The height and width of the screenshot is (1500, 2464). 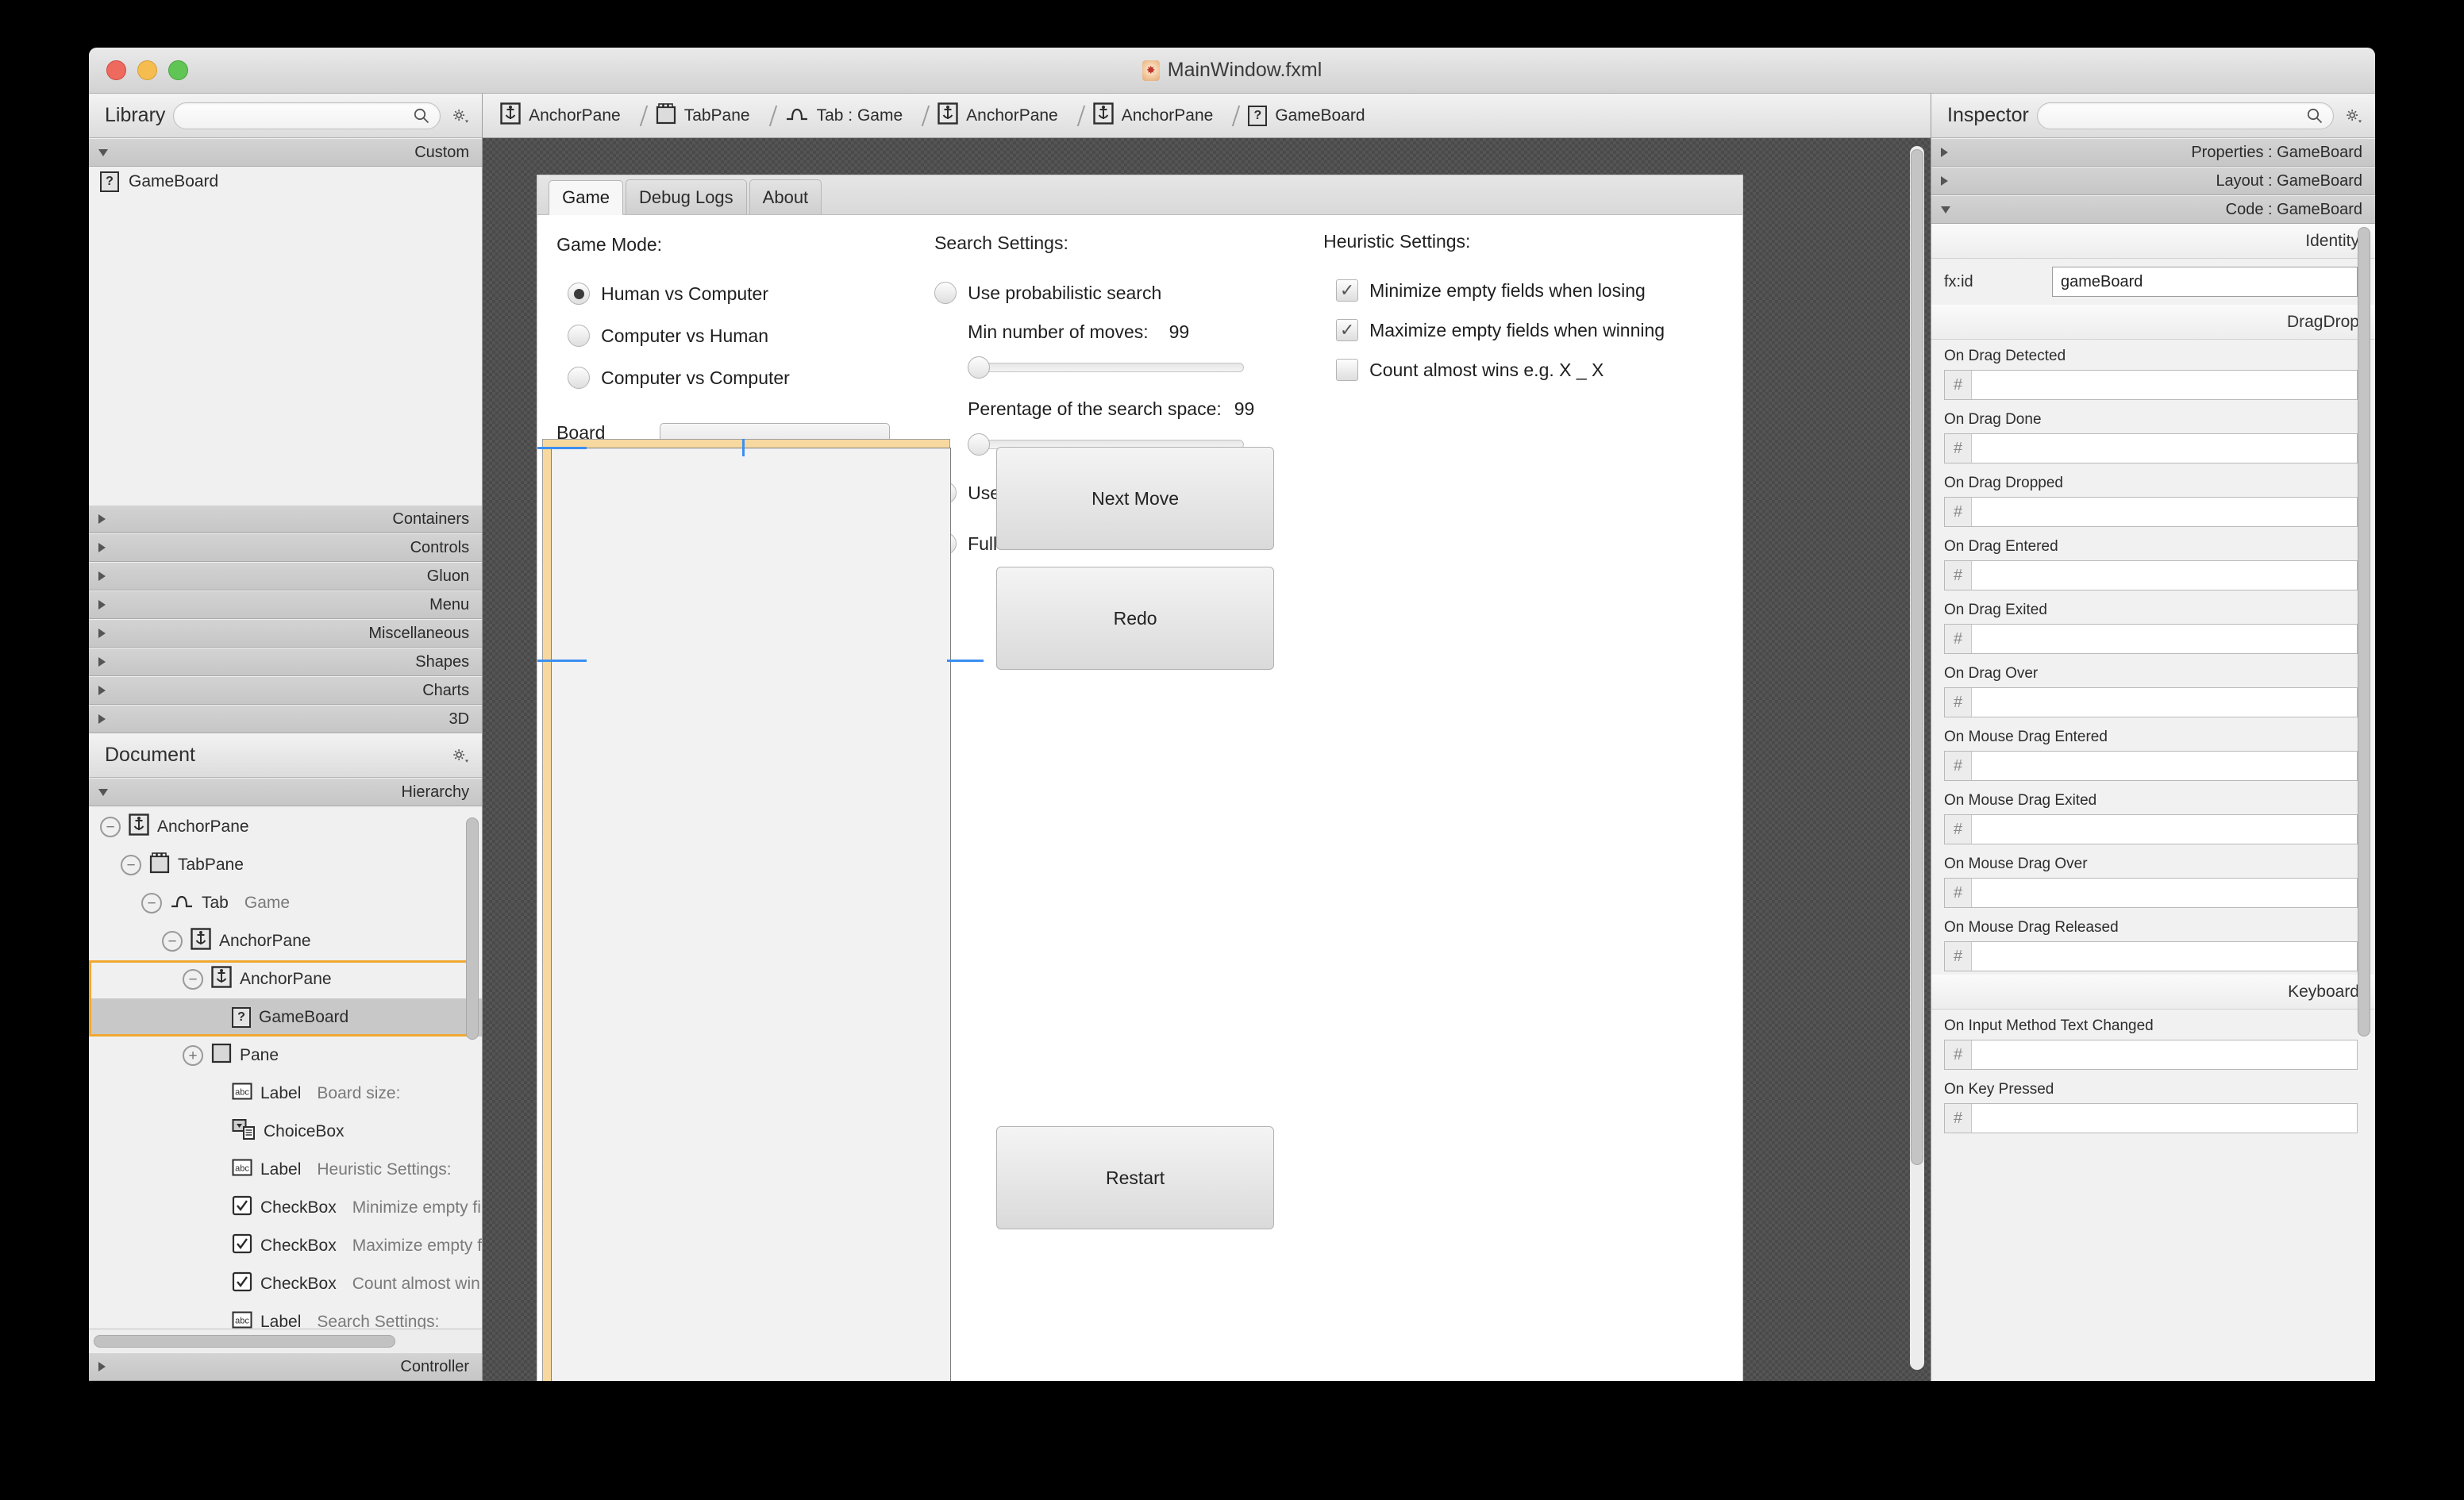 I want to click on library-section-custom: Custom, so click(x=286, y=152).